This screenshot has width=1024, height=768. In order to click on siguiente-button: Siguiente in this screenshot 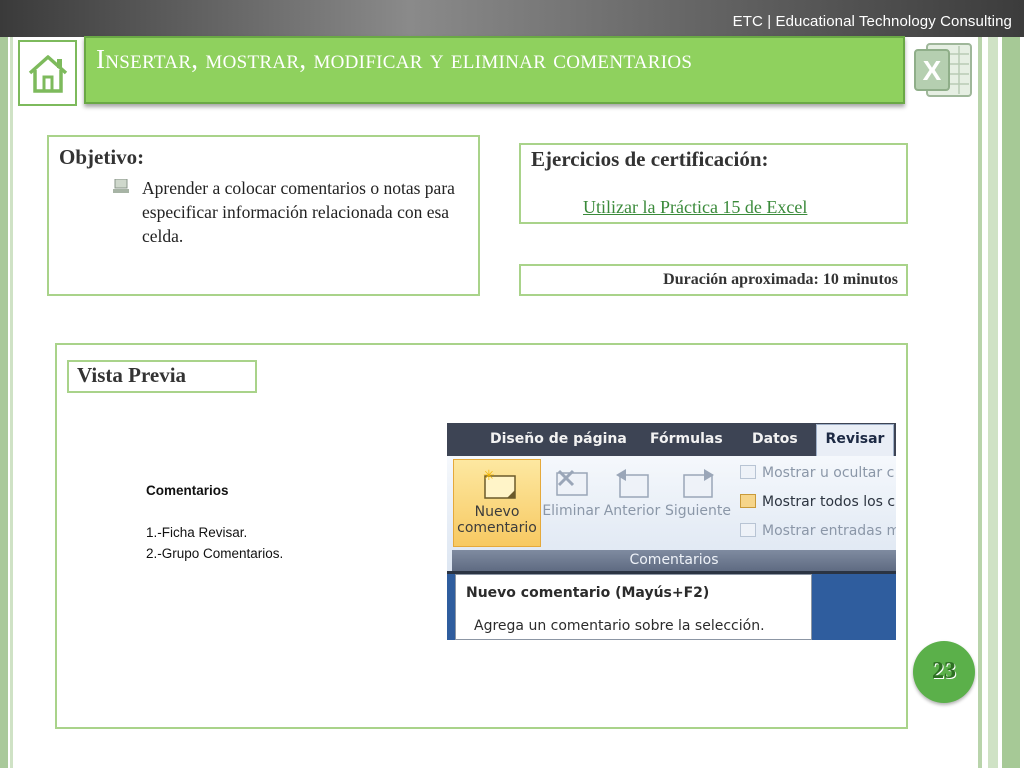, I will do `click(698, 503)`.